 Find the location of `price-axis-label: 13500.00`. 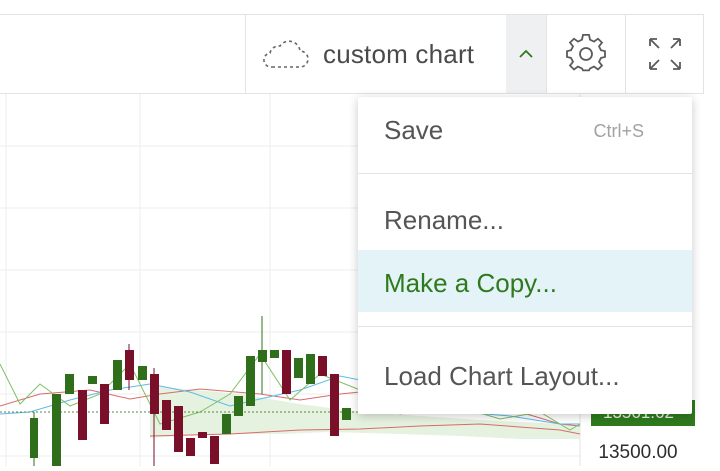

price-axis-label: 13500.00 is located at coordinates (638, 452).